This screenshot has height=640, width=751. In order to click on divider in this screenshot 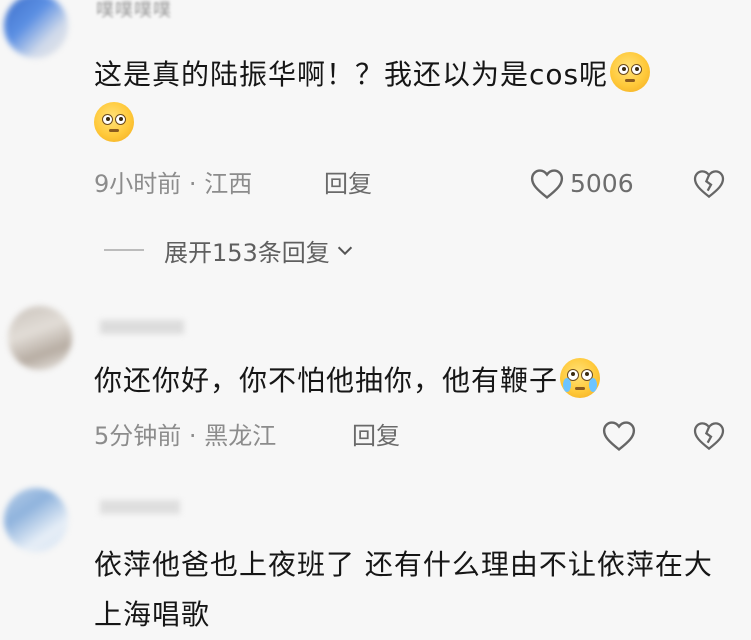, I will do `click(124, 250)`.